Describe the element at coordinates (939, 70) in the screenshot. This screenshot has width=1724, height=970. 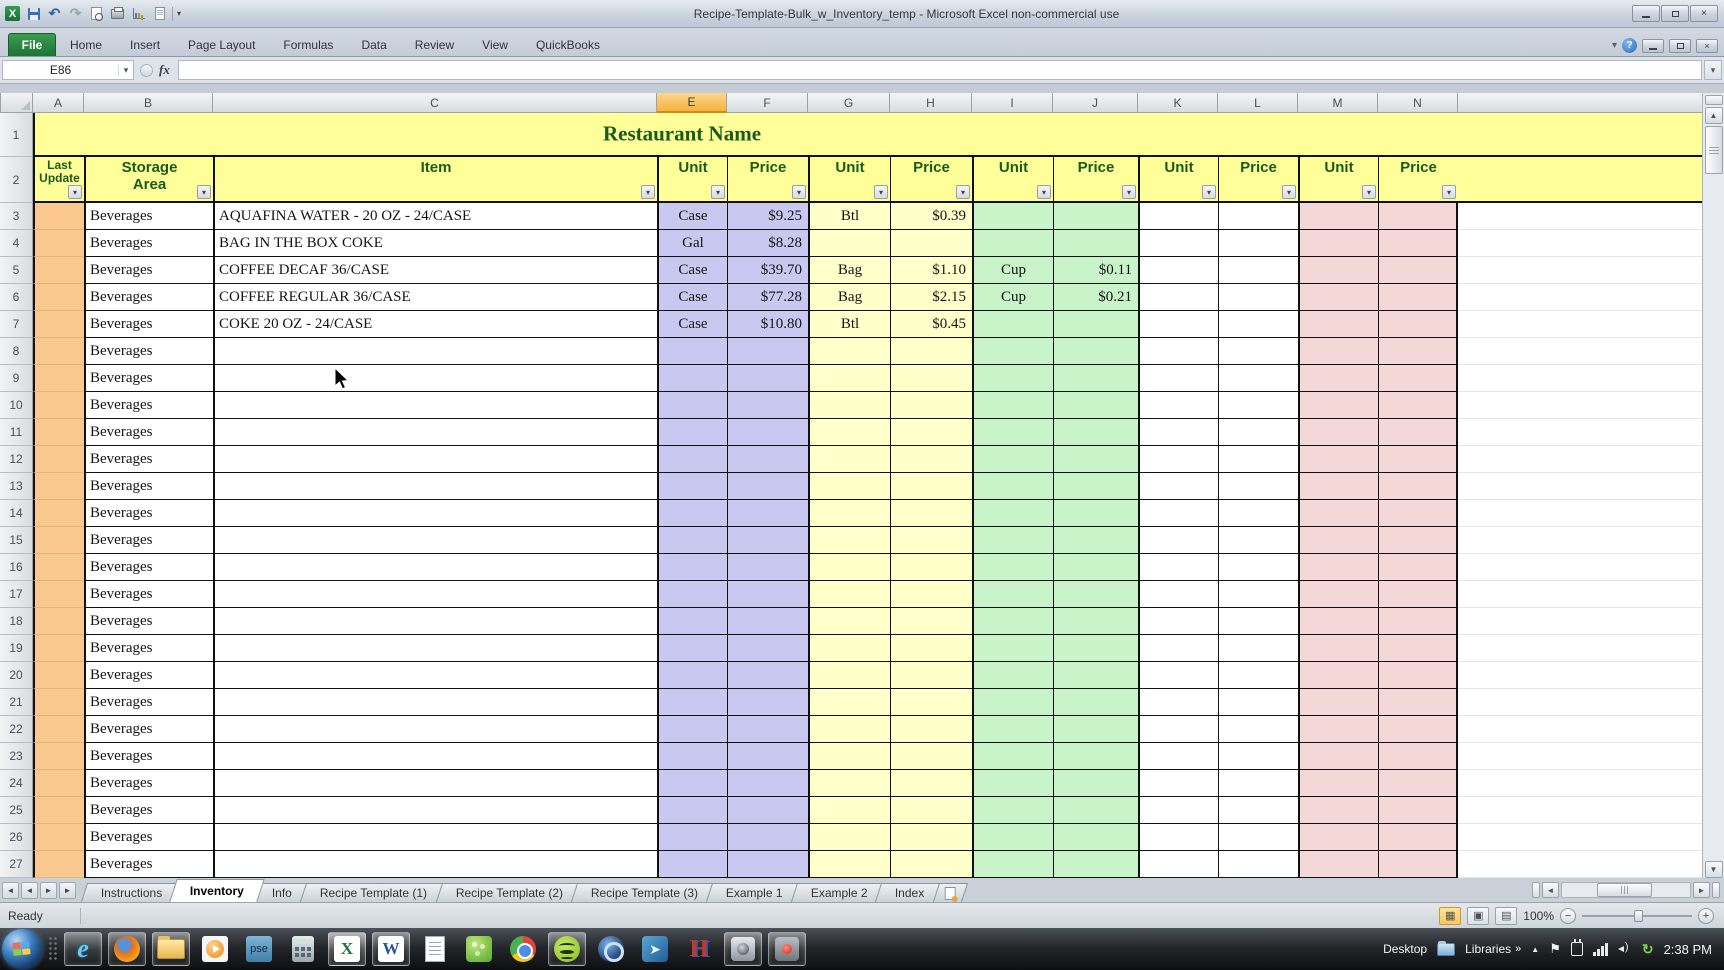
I see `formula-input` at that location.